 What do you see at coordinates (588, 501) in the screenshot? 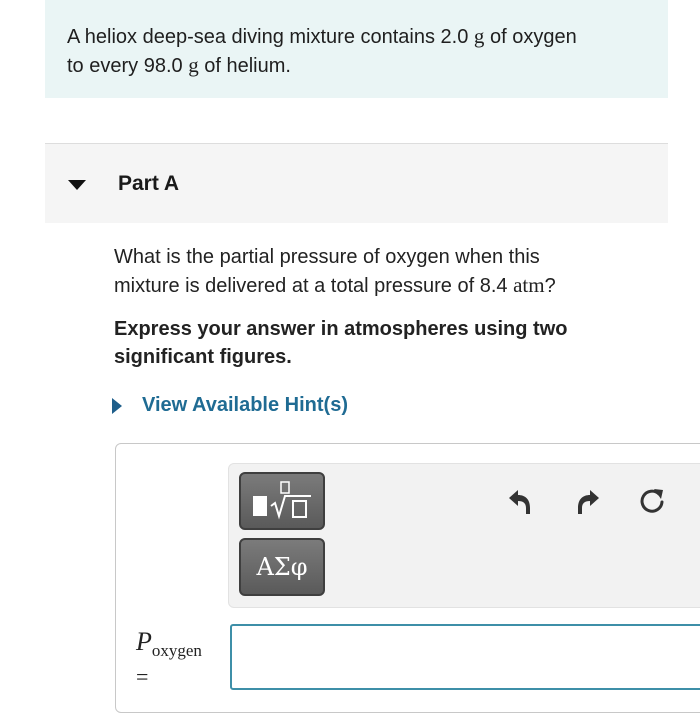
I see `redo-icon` at bounding box center [588, 501].